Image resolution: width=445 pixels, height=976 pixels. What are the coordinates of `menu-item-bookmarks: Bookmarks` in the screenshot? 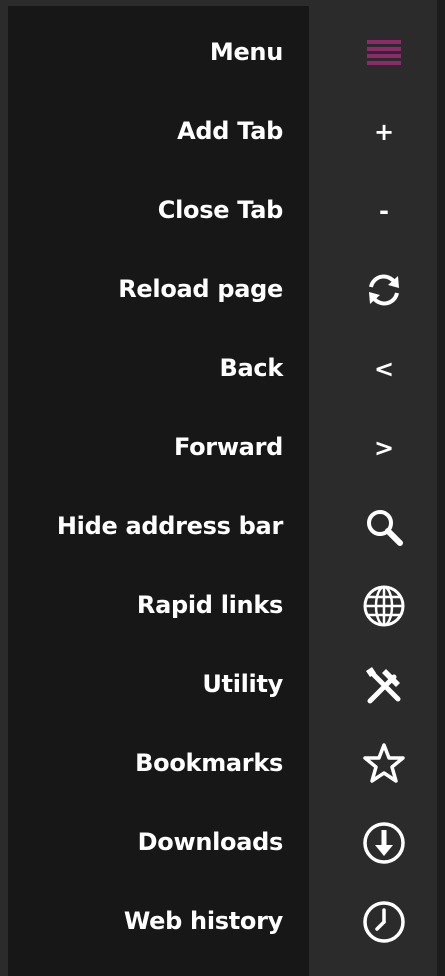 It's located at (222, 763).